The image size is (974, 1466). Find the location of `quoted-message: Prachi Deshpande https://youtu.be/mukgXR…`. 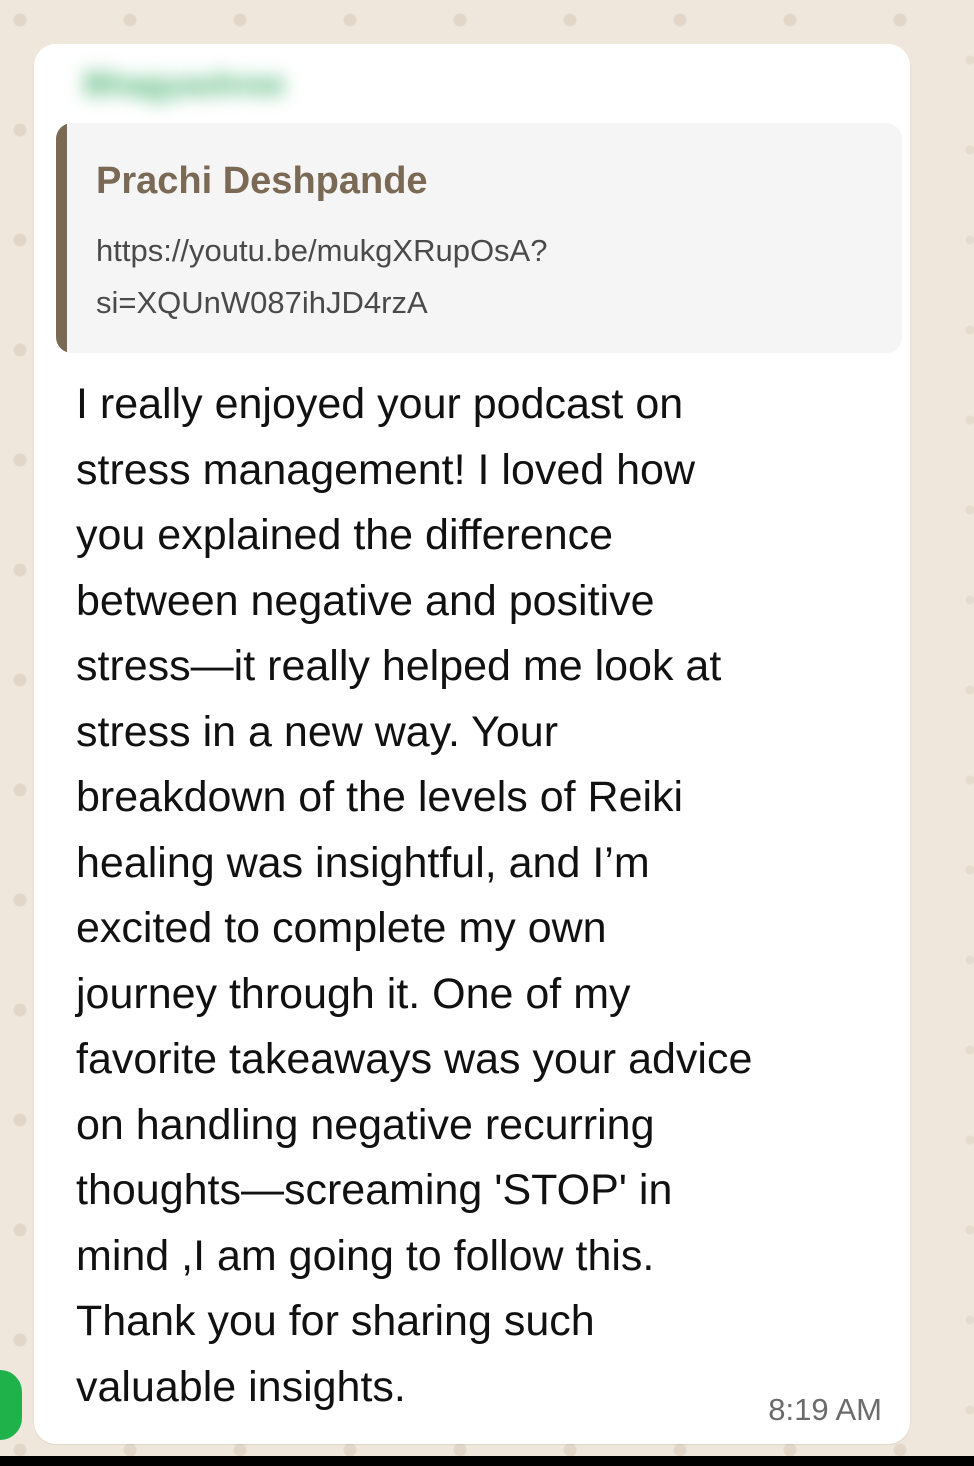

quoted-message: Prachi Deshpande https://youtu.be/mukgXR… is located at coordinates (479, 238).